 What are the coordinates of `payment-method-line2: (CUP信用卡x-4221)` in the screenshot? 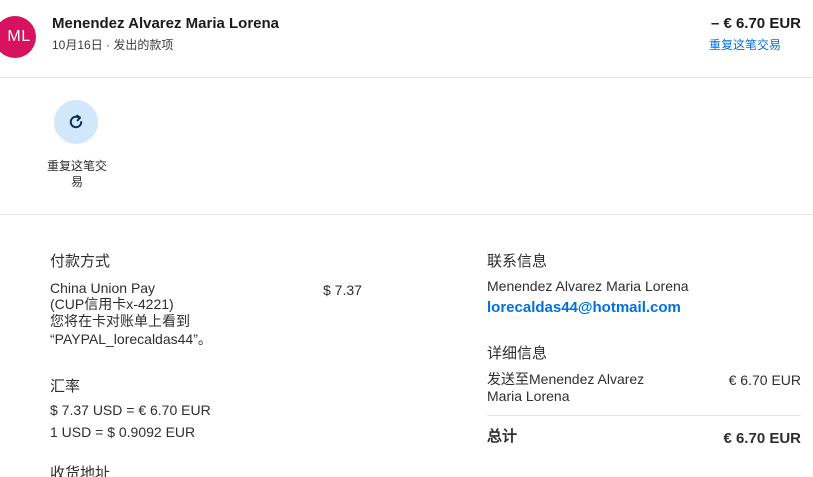 It's located at (112, 304).